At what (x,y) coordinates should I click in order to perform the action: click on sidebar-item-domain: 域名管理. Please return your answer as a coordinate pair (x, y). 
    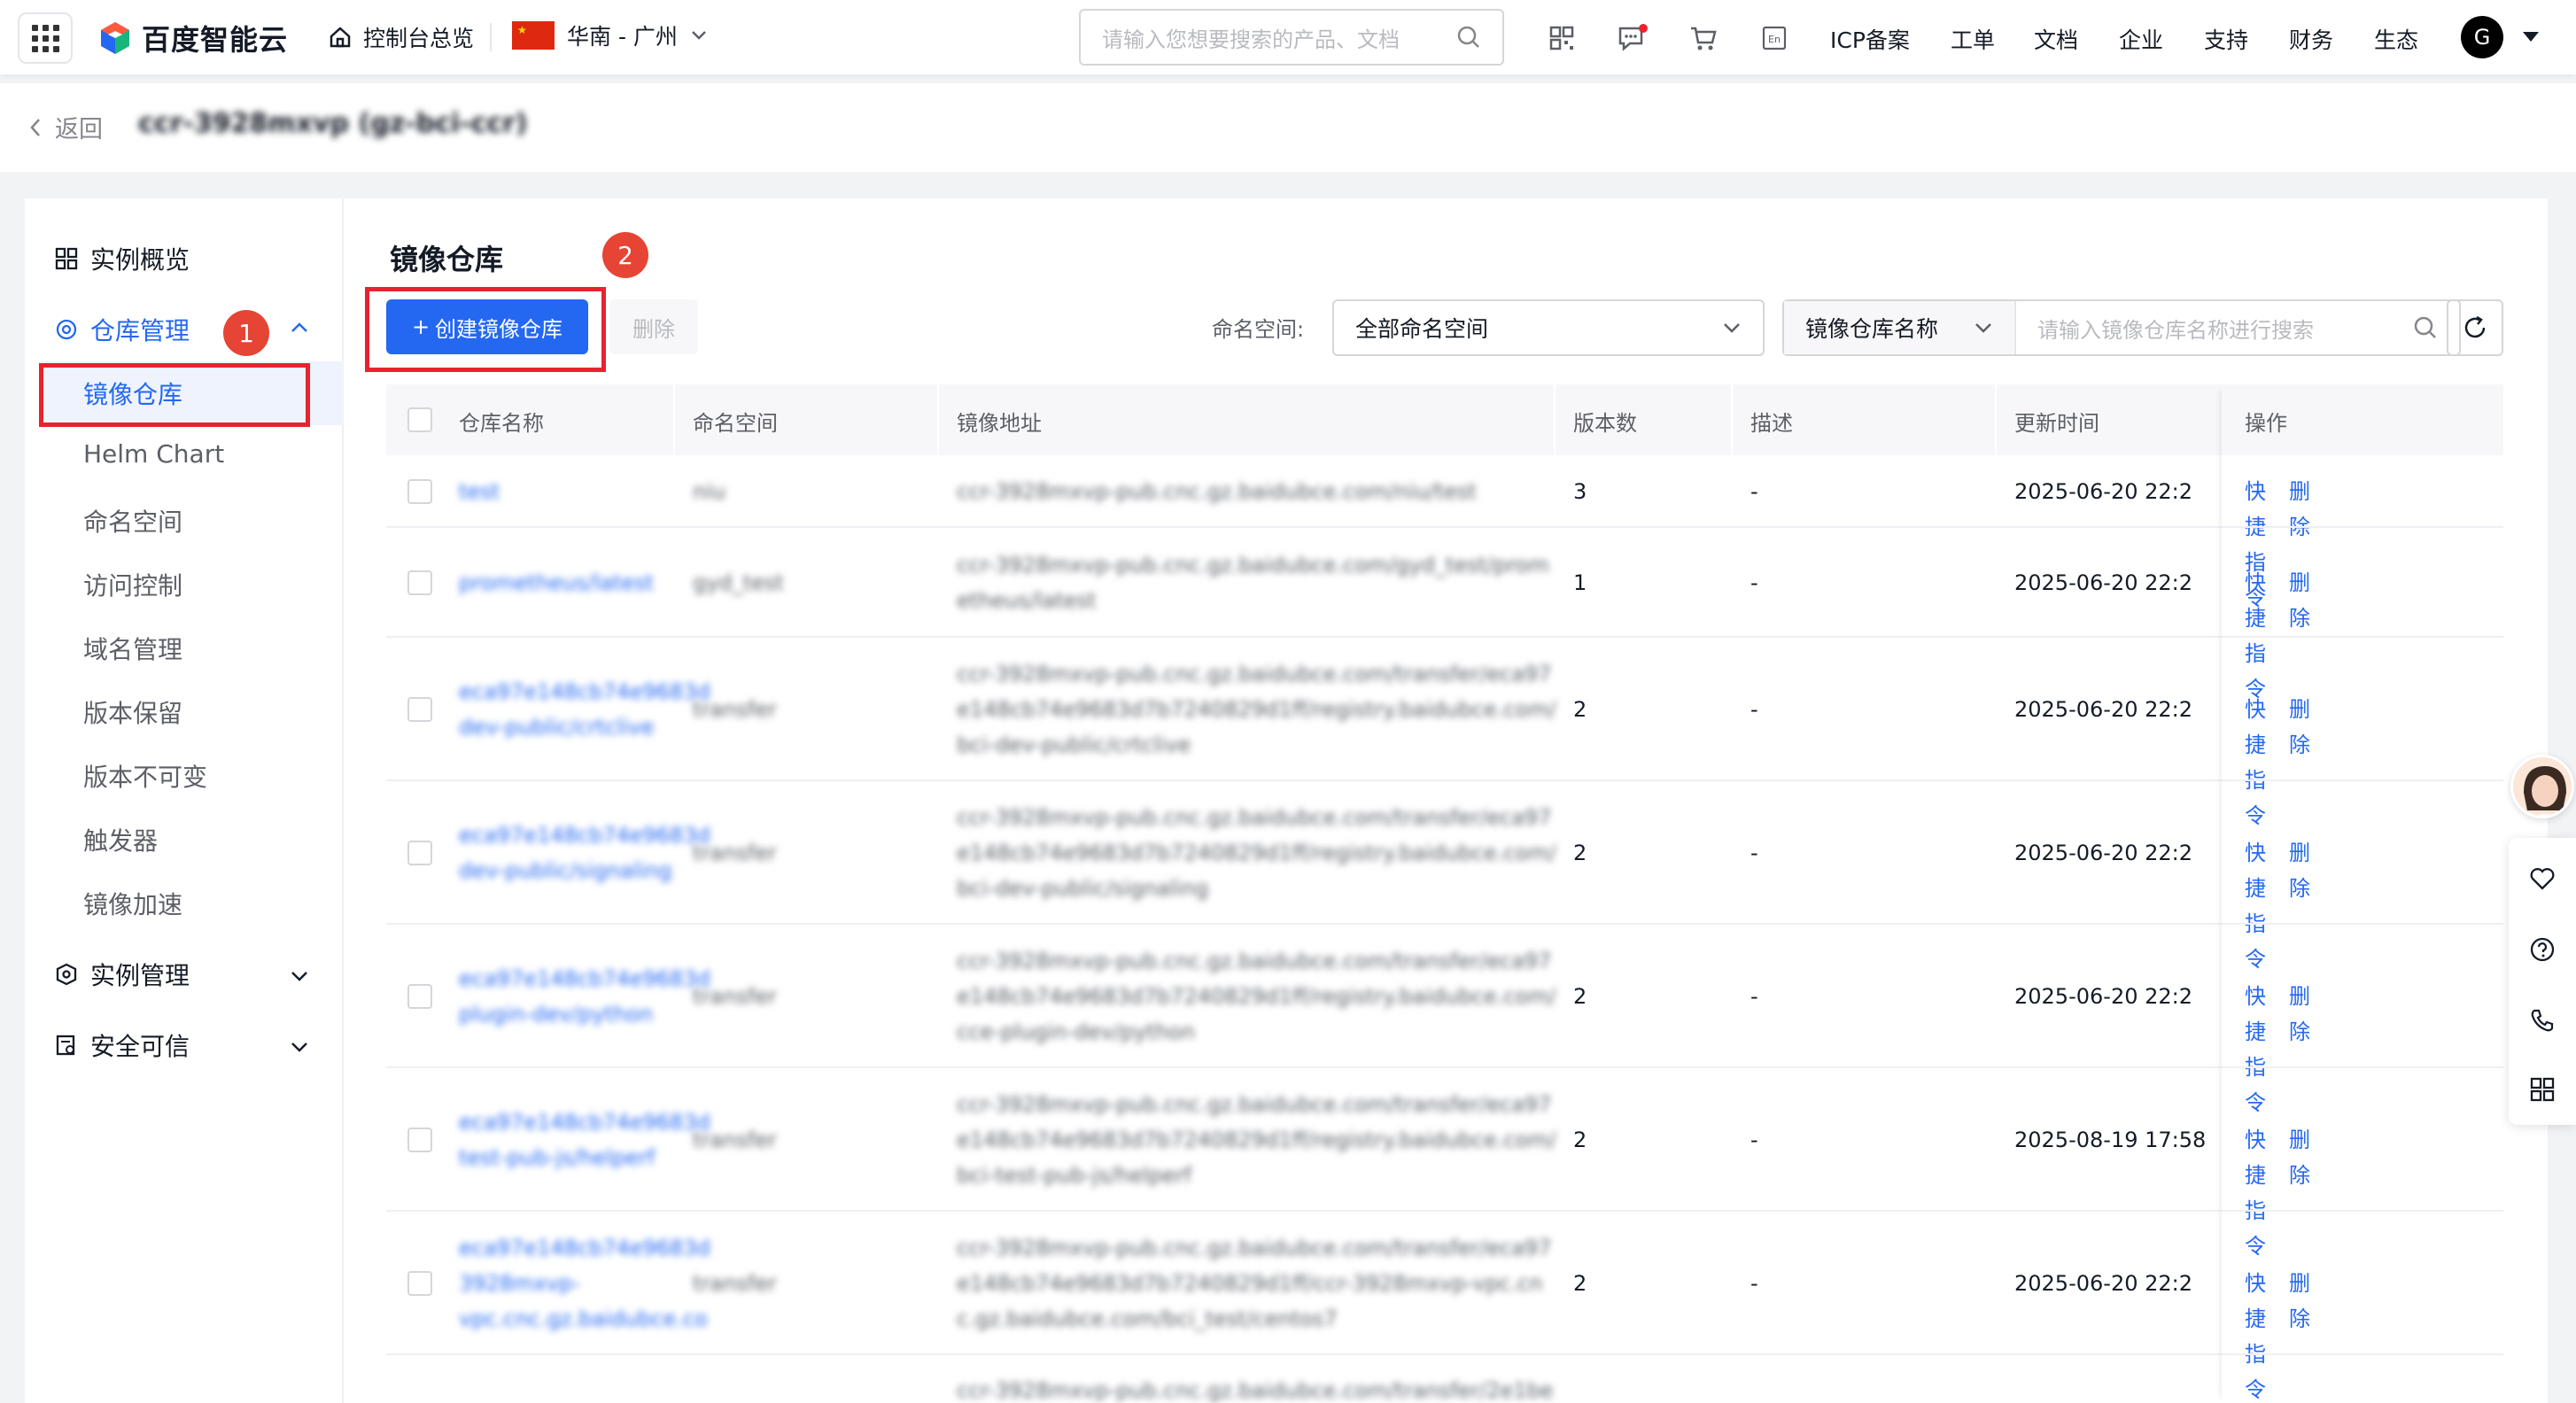
    Looking at the image, I should click on (132, 648).